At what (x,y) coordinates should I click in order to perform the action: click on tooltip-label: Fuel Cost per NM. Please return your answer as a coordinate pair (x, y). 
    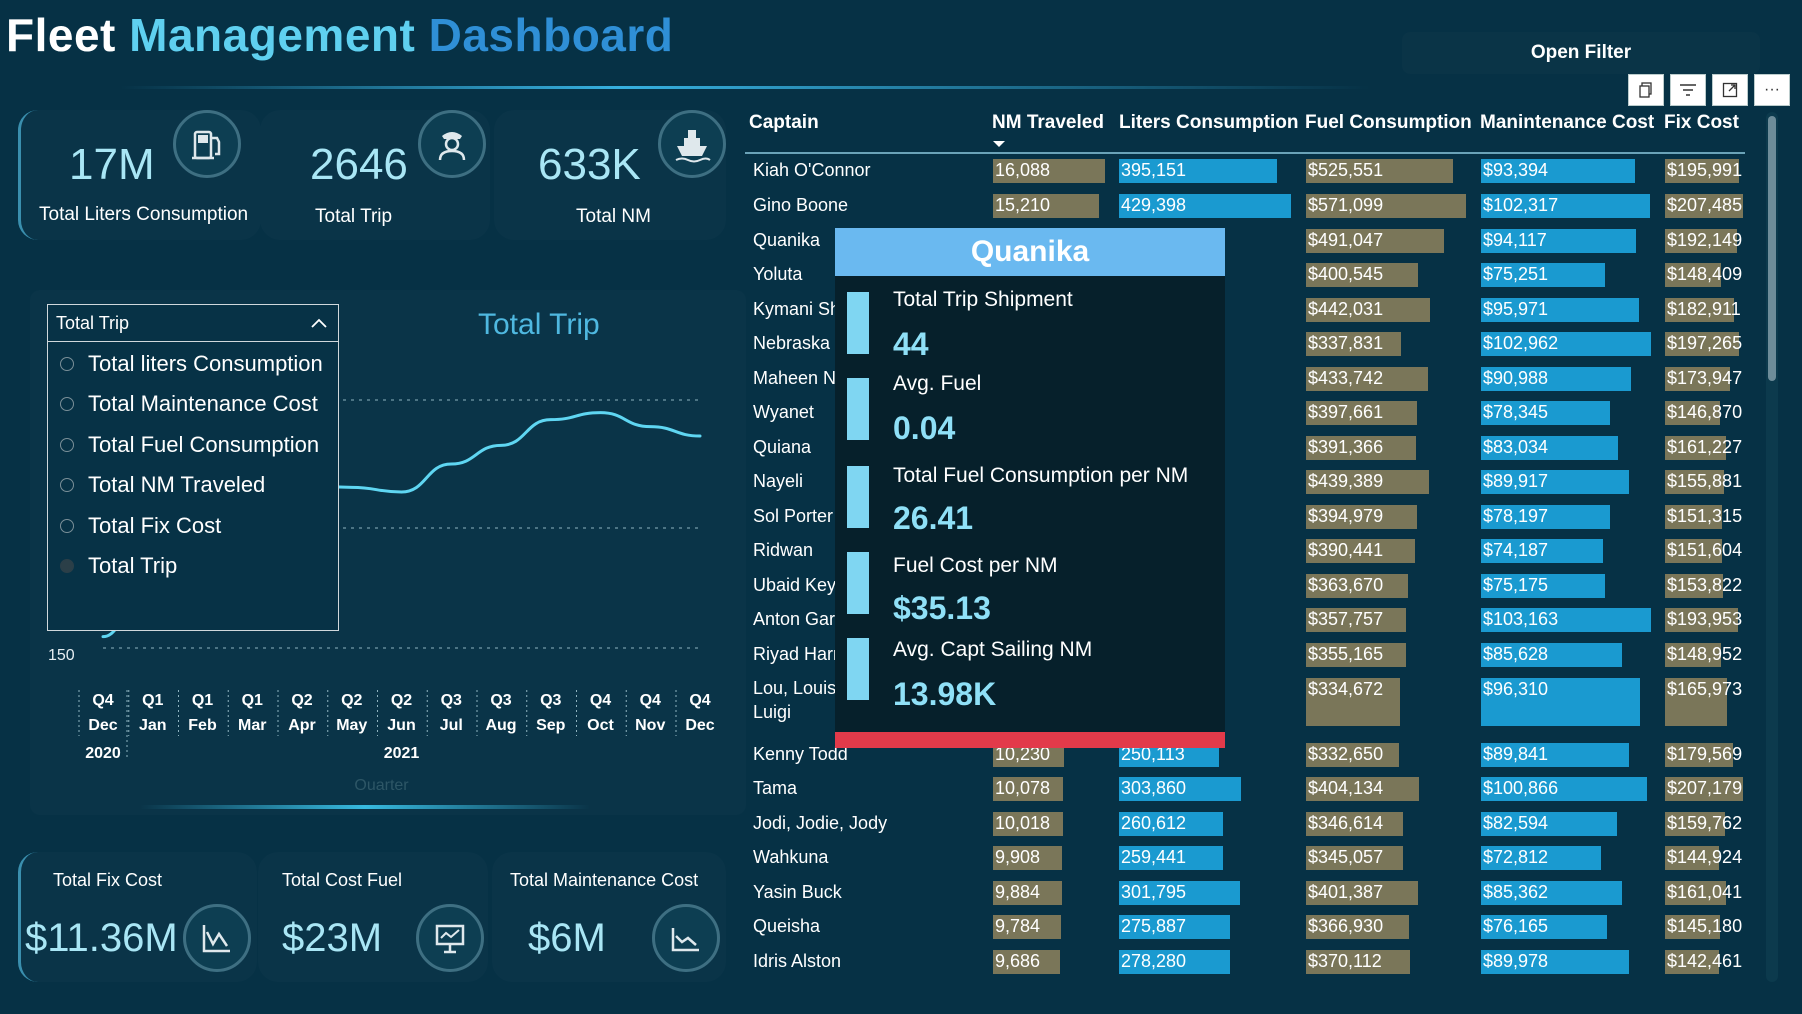
    Looking at the image, I should click on (975, 565).